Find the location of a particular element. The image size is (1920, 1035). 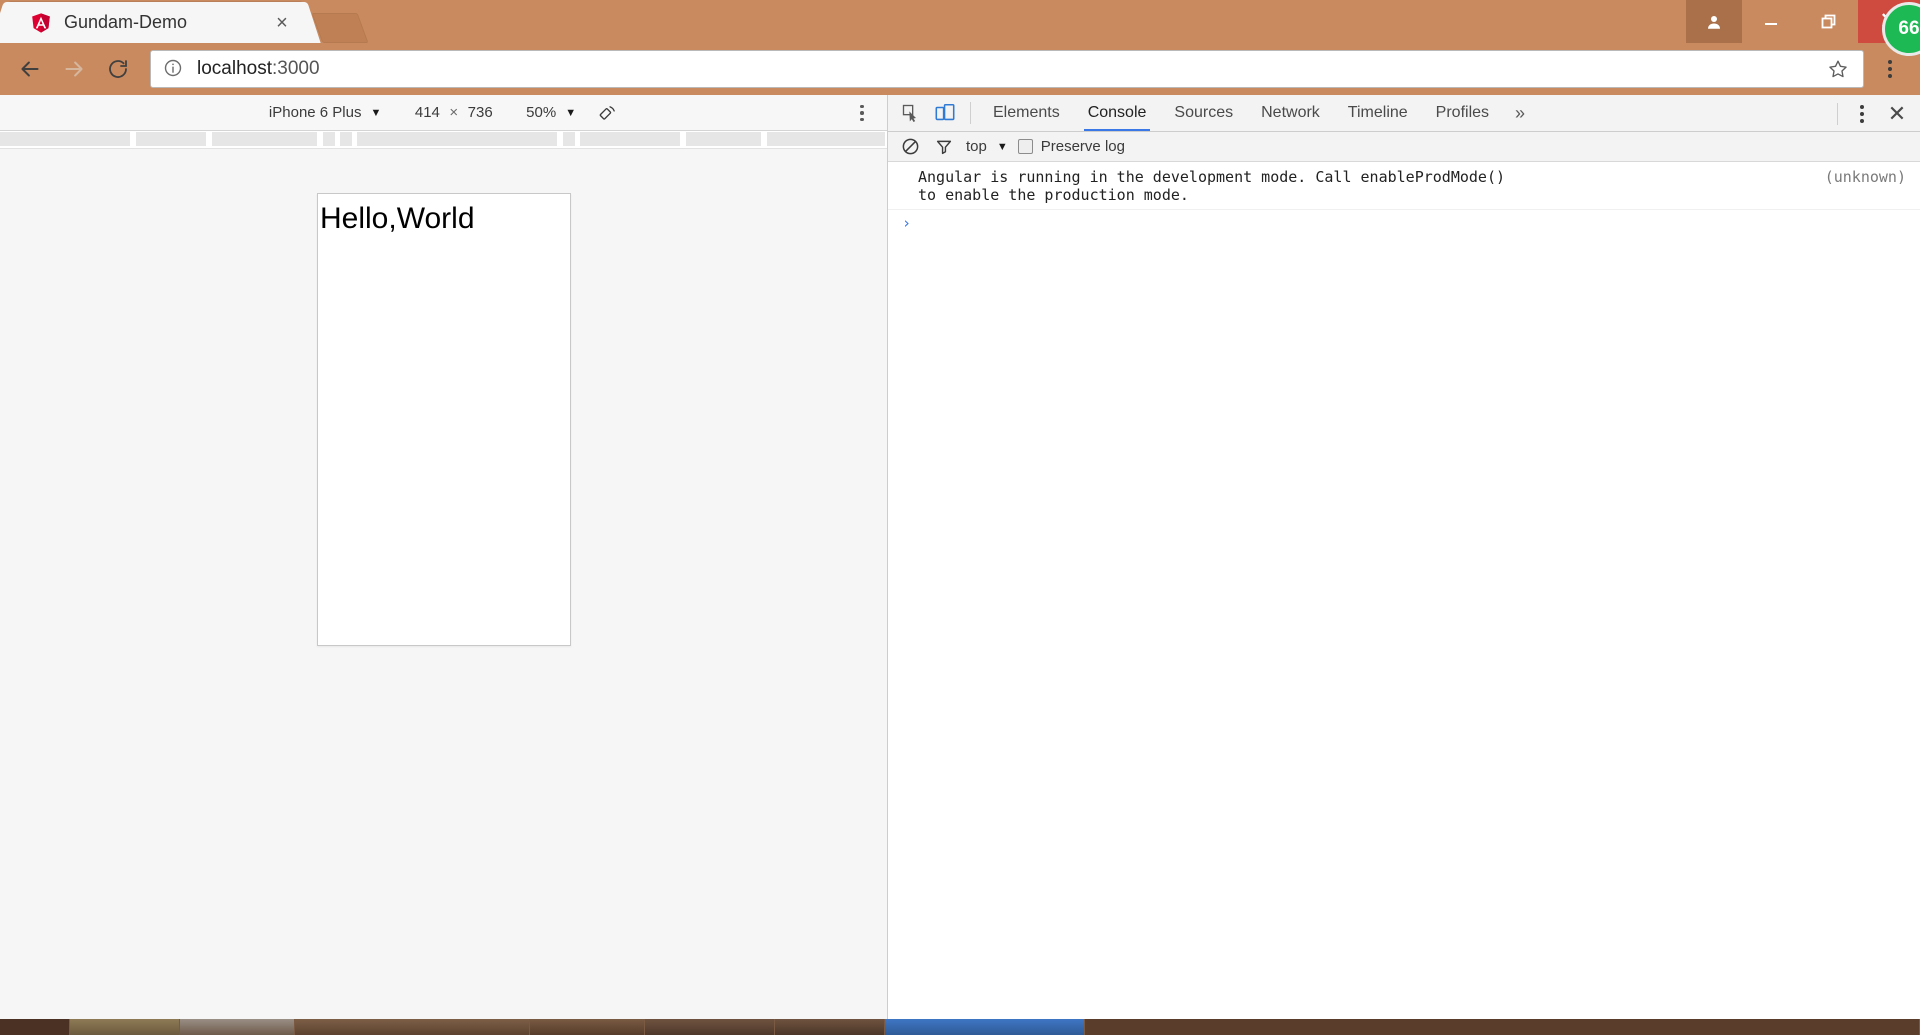

url-path: :3000 is located at coordinates (296, 68).